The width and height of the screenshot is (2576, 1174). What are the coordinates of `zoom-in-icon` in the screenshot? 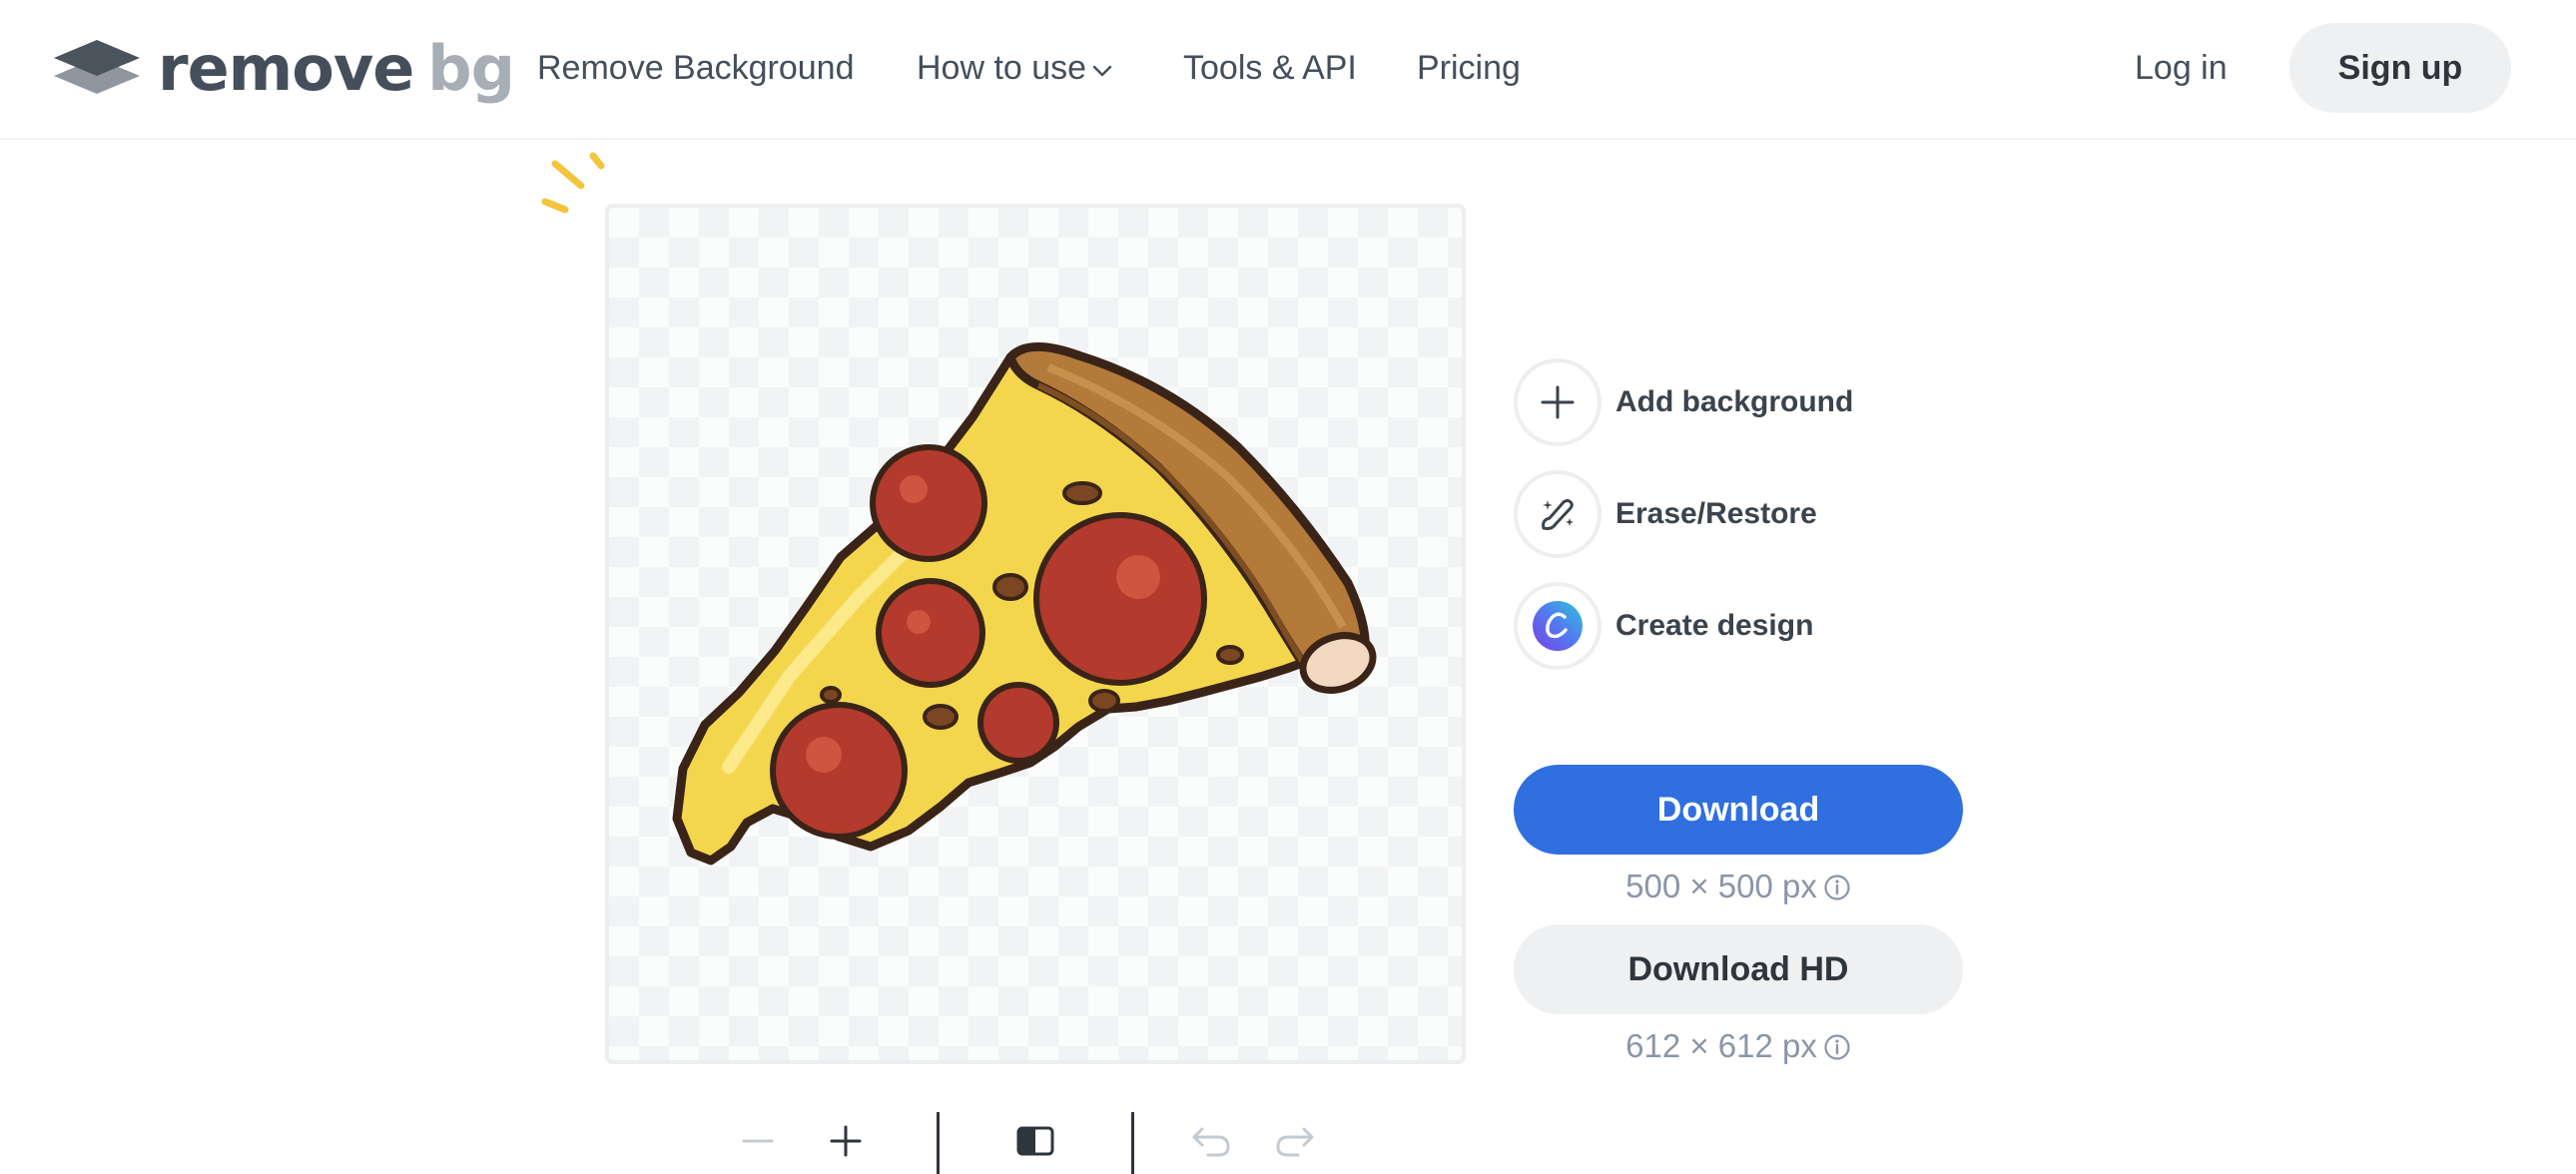 It's located at (846, 1141).